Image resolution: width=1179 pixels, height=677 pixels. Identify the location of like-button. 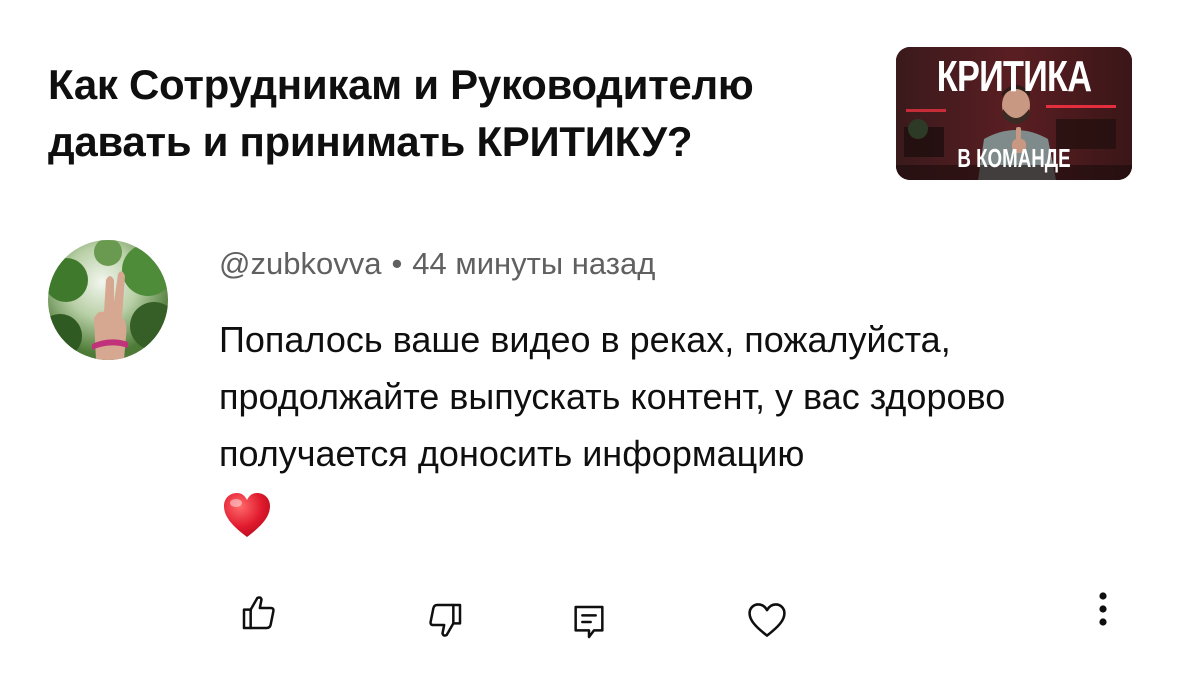
(259, 613).